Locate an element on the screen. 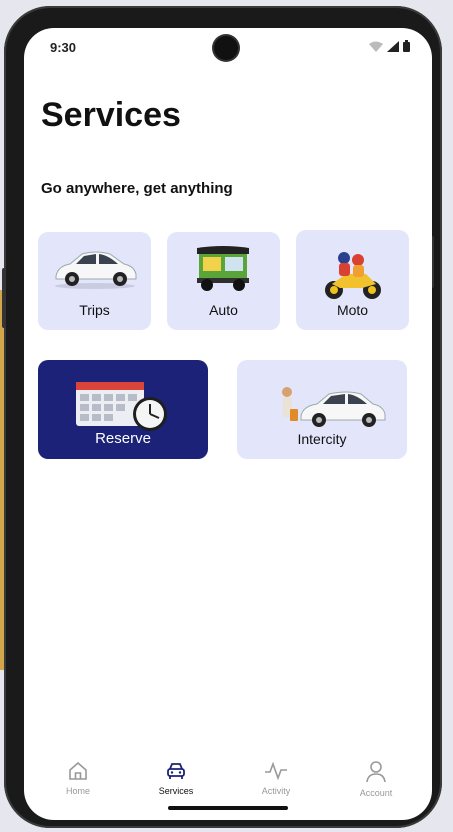 This screenshot has height=832, width=453. nav-label: Account is located at coordinates (376, 793).